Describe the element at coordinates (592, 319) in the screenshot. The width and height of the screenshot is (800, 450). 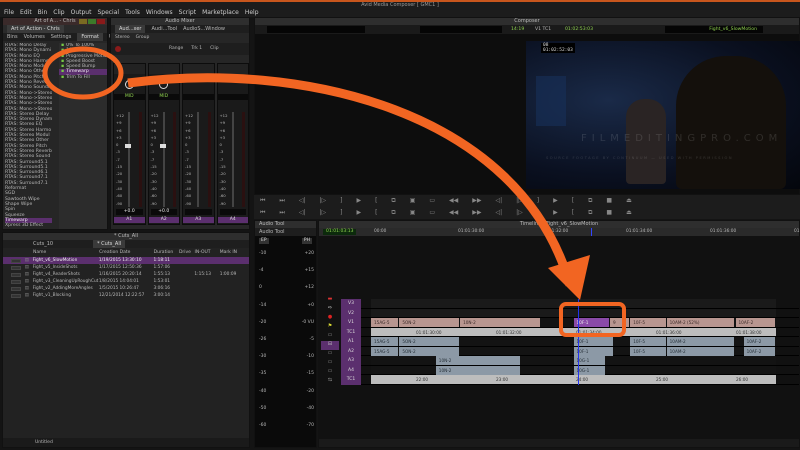
I see `highlight-box` at that location.